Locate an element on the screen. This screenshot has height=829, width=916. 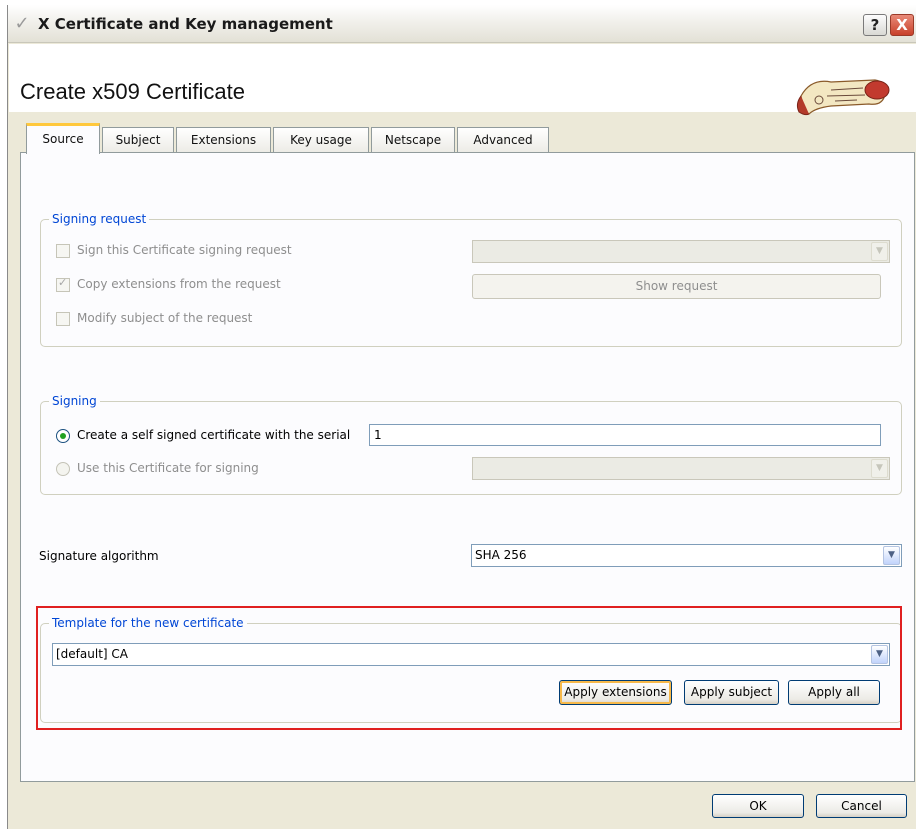
tab-key-usage: Key usage is located at coordinates (321, 140).